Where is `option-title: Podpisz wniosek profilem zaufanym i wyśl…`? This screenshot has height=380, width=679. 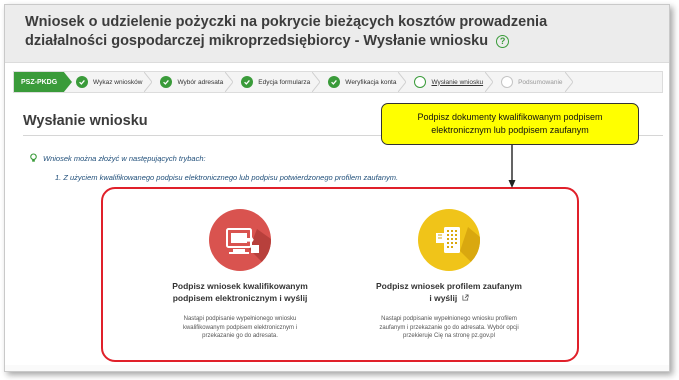 option-title: Podpisz wniosek profilem zaufanym i wyśl… is located at coordinates (449, 292).